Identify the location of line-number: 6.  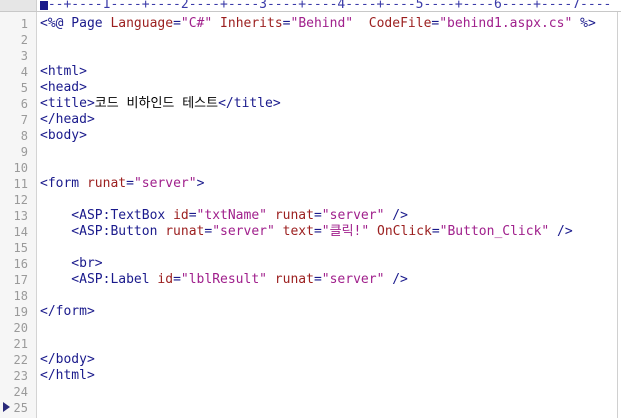
(24, 104).